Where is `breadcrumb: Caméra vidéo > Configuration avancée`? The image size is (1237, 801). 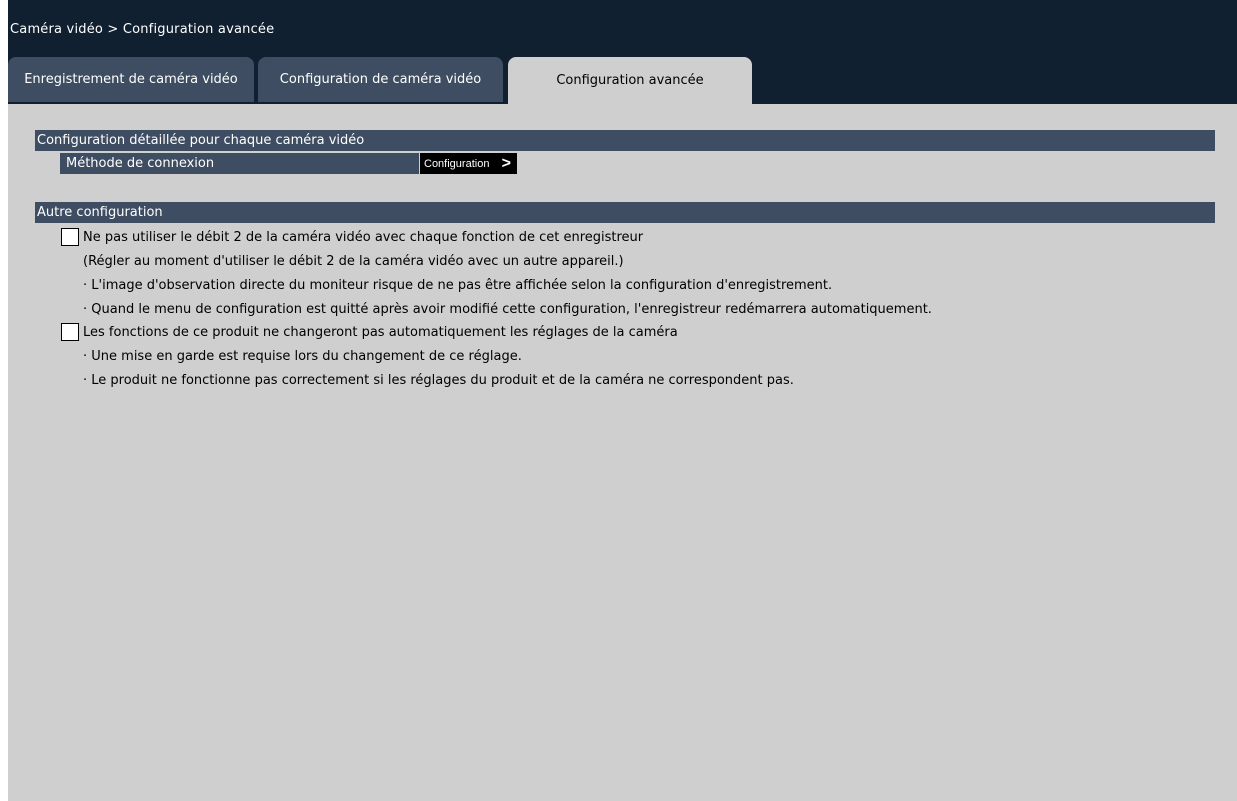 breadcrumb: Caméra vidéo > Configuration avancée is located at coordinates (142, 29).